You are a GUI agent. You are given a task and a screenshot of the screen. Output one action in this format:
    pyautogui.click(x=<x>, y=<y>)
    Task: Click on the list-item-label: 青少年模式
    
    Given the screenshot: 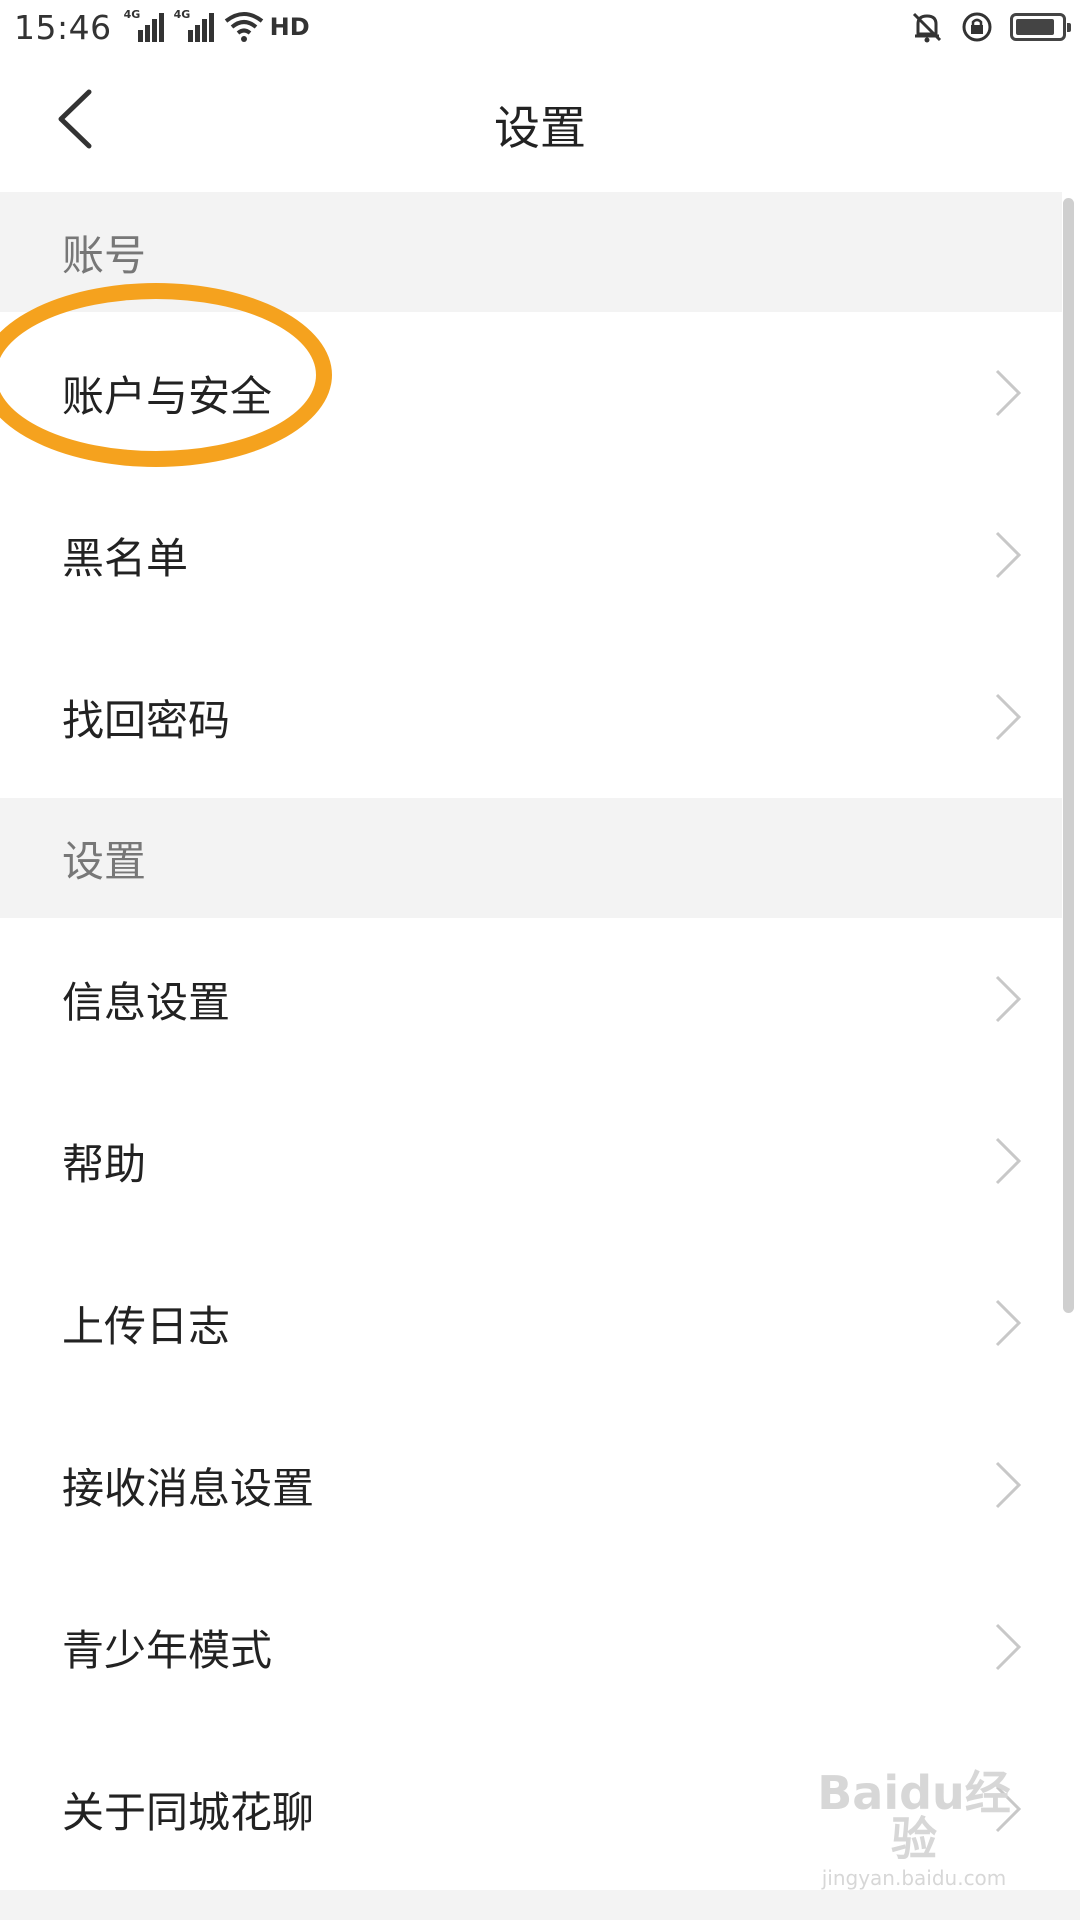 What is the action you would take?
    pyautogui.click(x=167, y=1650)
    